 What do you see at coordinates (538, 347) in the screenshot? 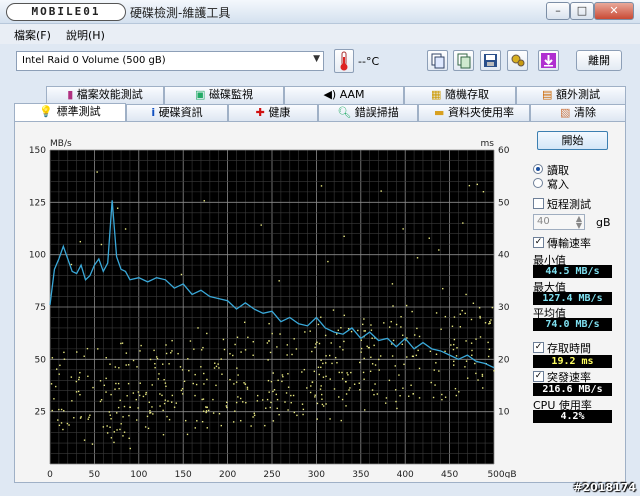
I see `access-time-checkbox: ✓` at bounding box center [538, 347].